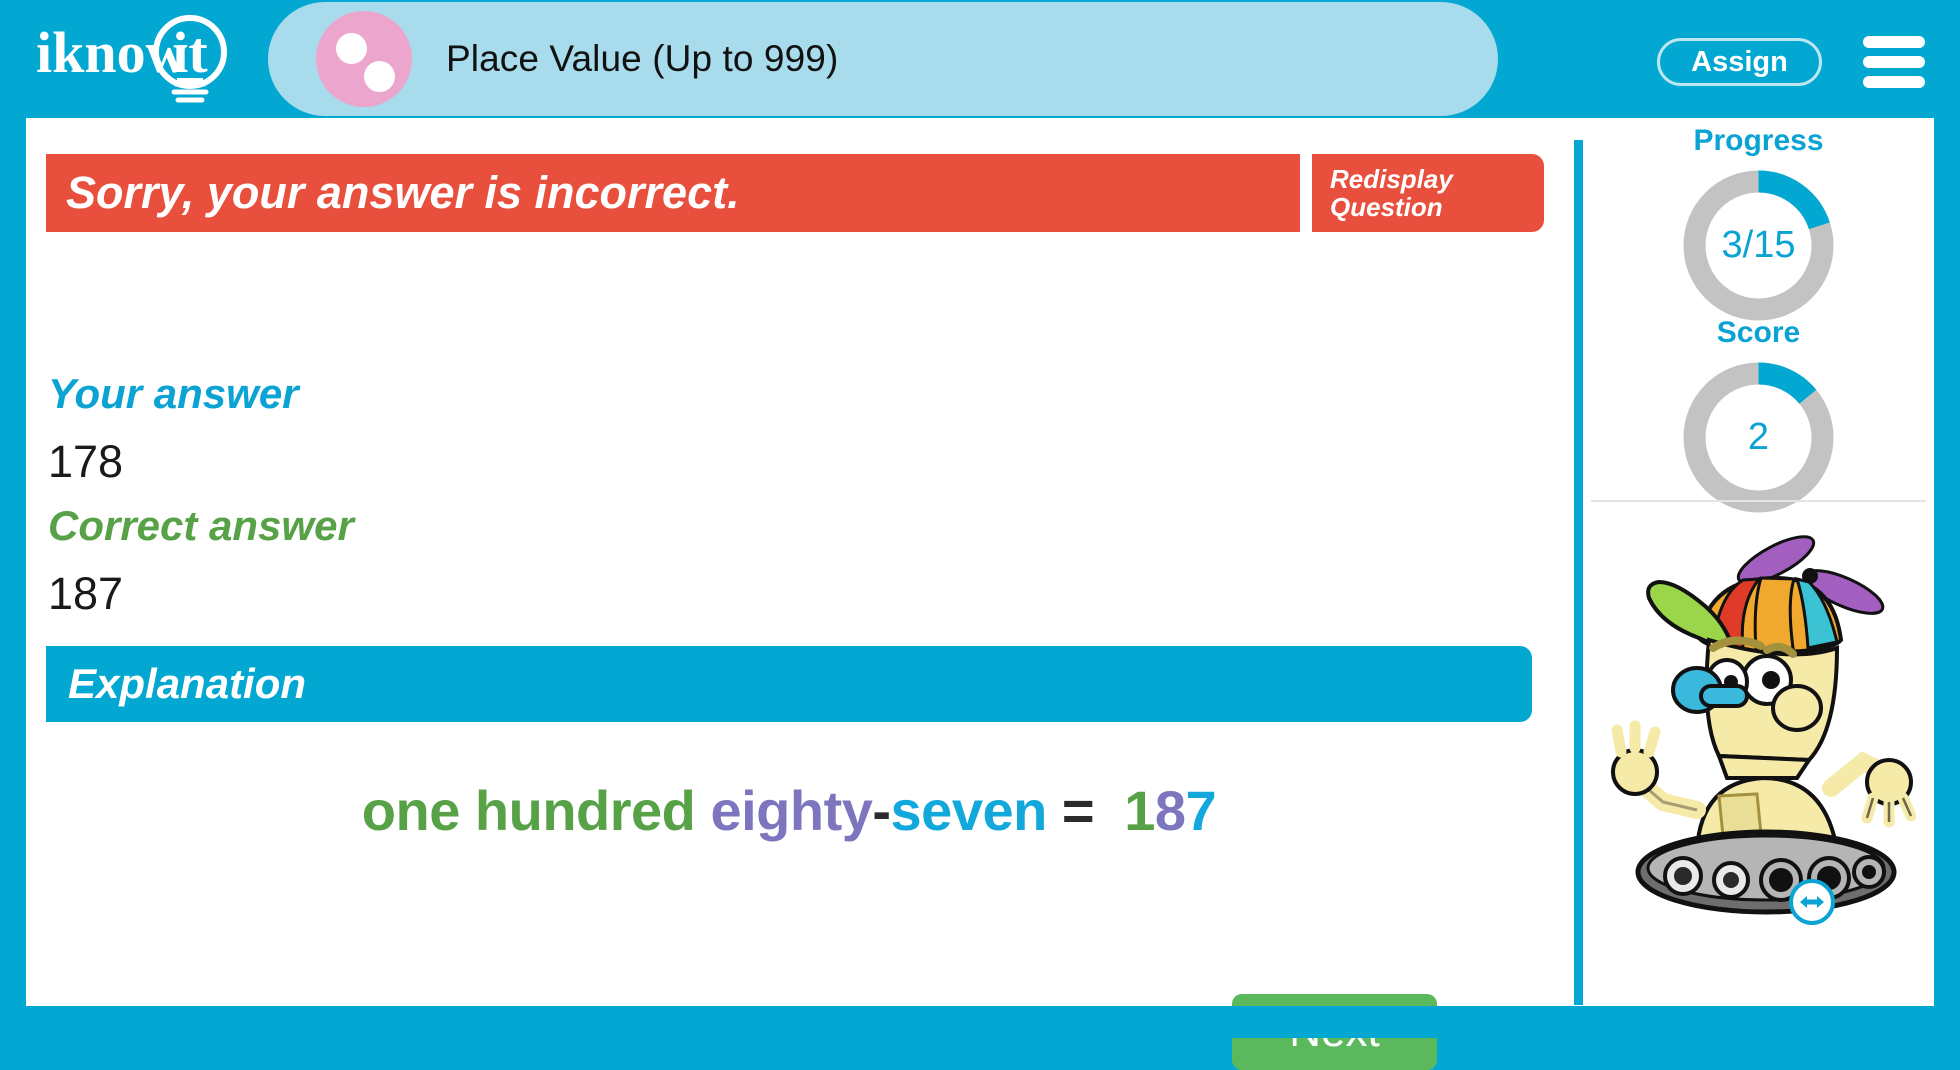  What do you see at coordinates (1755, 708) in the screenshot?
I see `robot-head` at bounding box center [1755, 708].